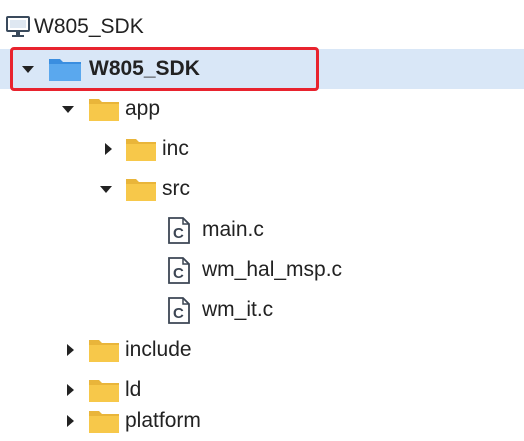 The image size is (524, 441). I want to click on tree-row-src: src, so click(262, 189).